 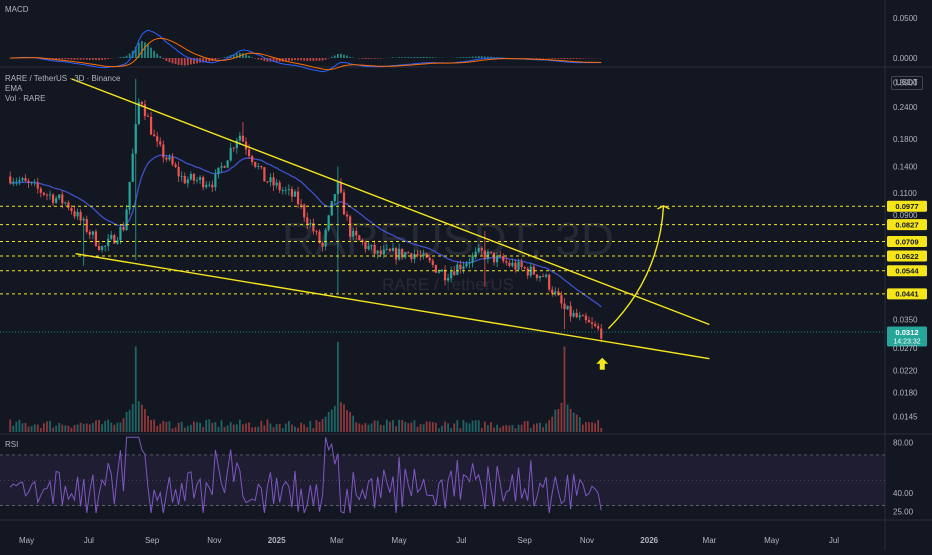 What do you see at coordinates (17, 10) in the screenshot?
I see `macd-legend: MACD` at bounding box center [17, 10].